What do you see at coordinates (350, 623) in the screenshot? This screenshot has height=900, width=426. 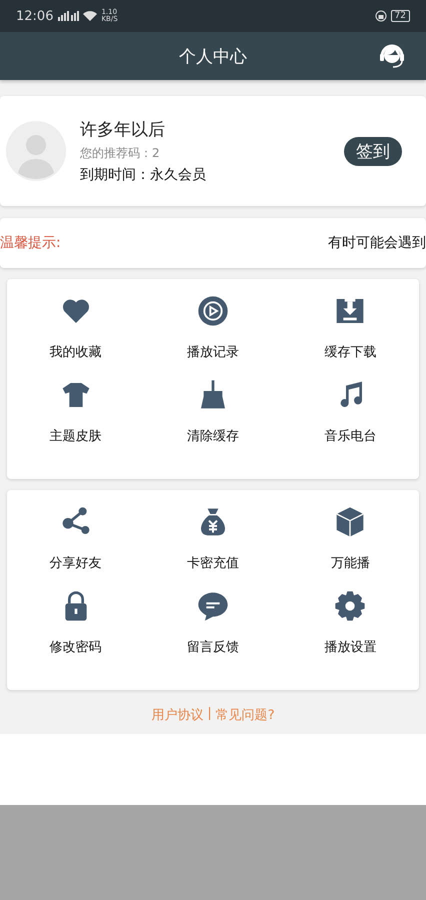 I see `menu-item: 播放设置` at bounding box center [350, 623].